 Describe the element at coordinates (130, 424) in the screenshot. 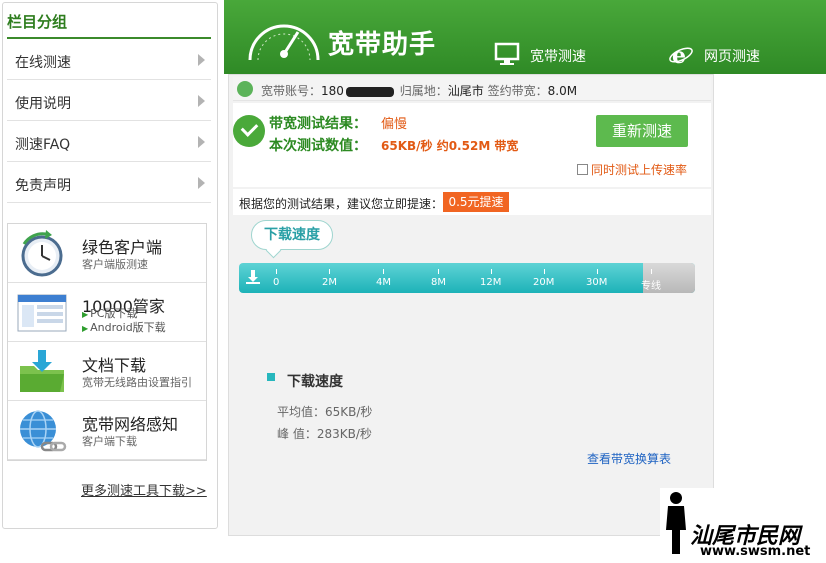

I see `tool-name: 宽带网络感知` at that location.